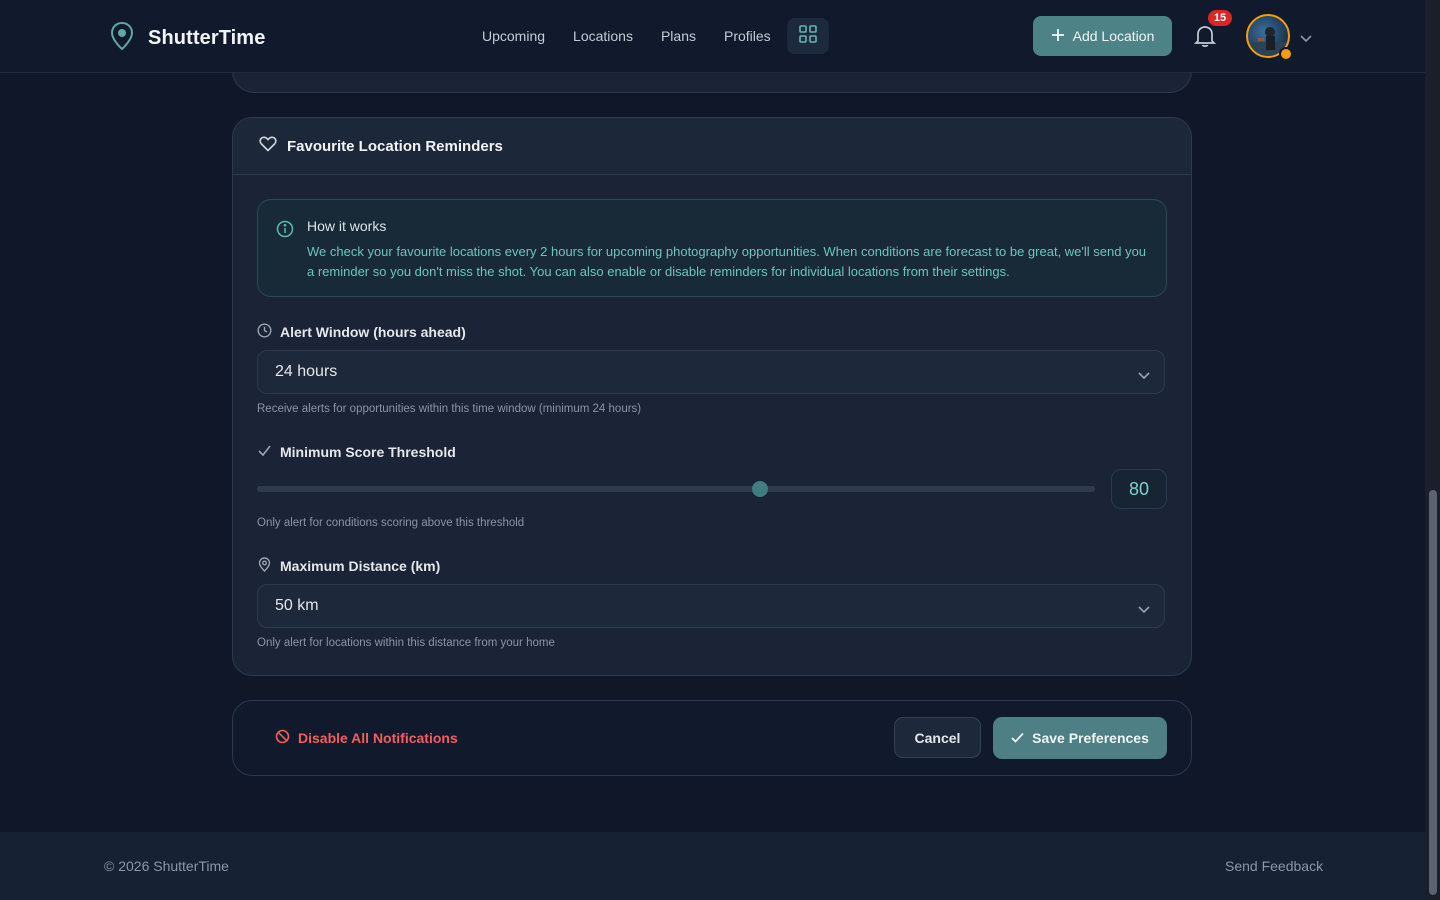  Describe the element at coordinates (747, 36) in the screenshot. I see `nav-item-profiles: Profiles` at that location.